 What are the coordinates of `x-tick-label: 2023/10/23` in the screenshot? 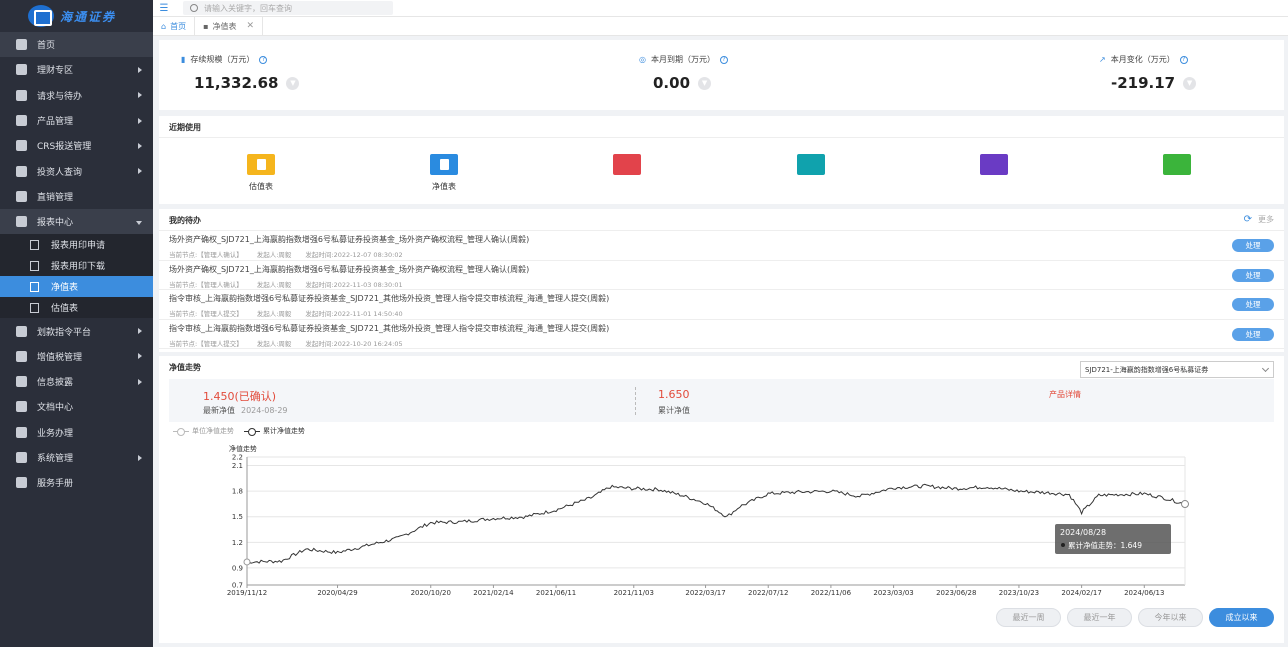 It's located at (1019, 593).